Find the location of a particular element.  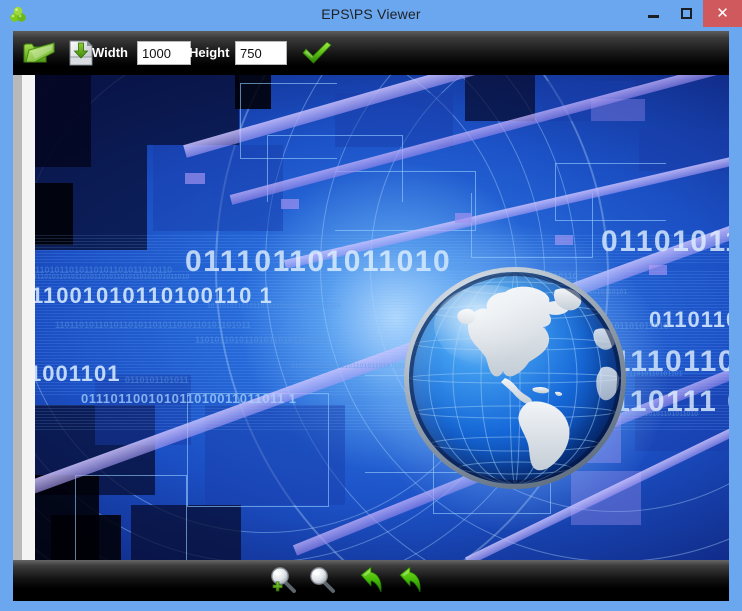

globe-map is located at coordinates (515, 378).